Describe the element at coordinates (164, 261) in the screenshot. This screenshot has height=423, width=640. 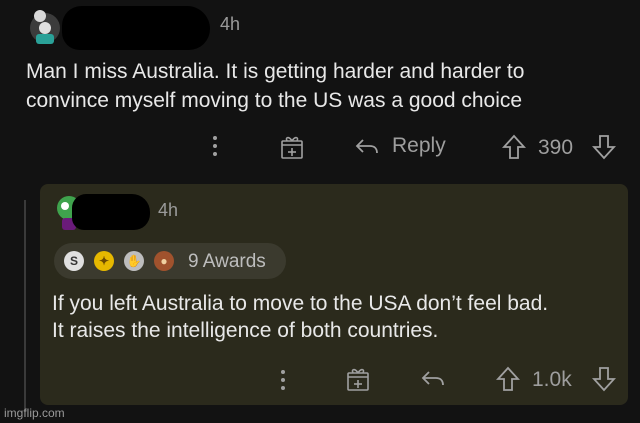
I see `face-award-icon: ●` at that location.